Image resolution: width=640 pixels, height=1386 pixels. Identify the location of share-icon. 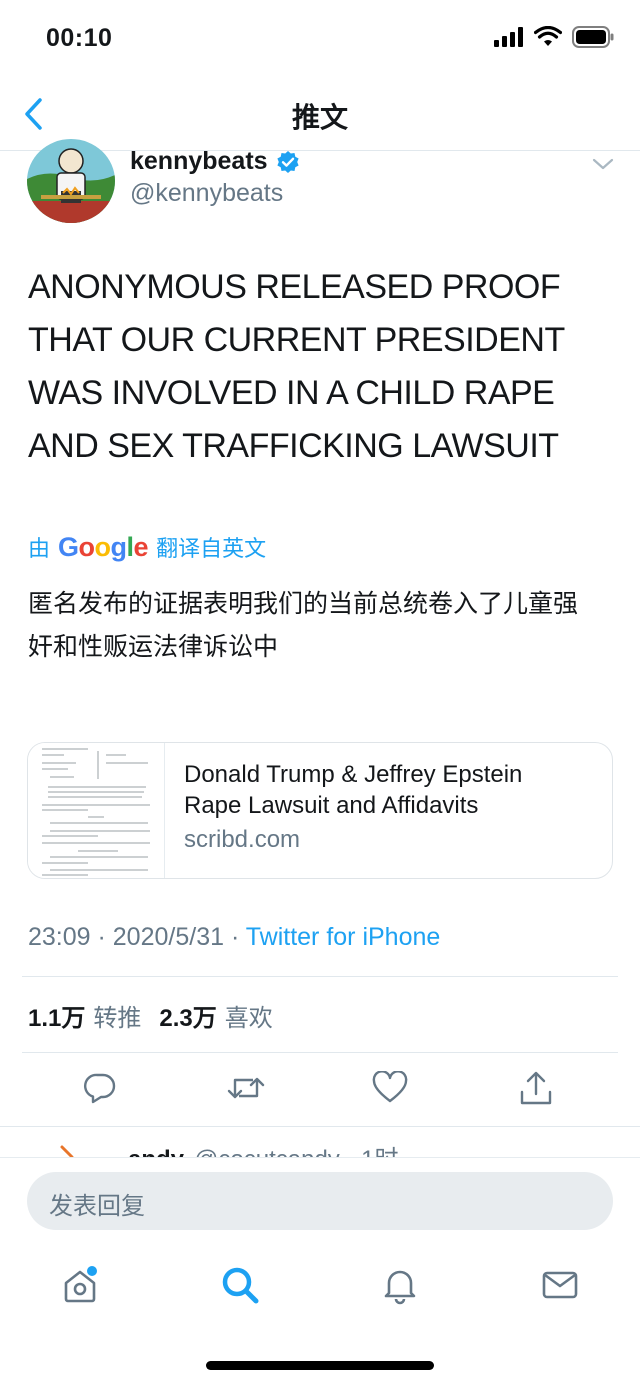
(536, 1088).